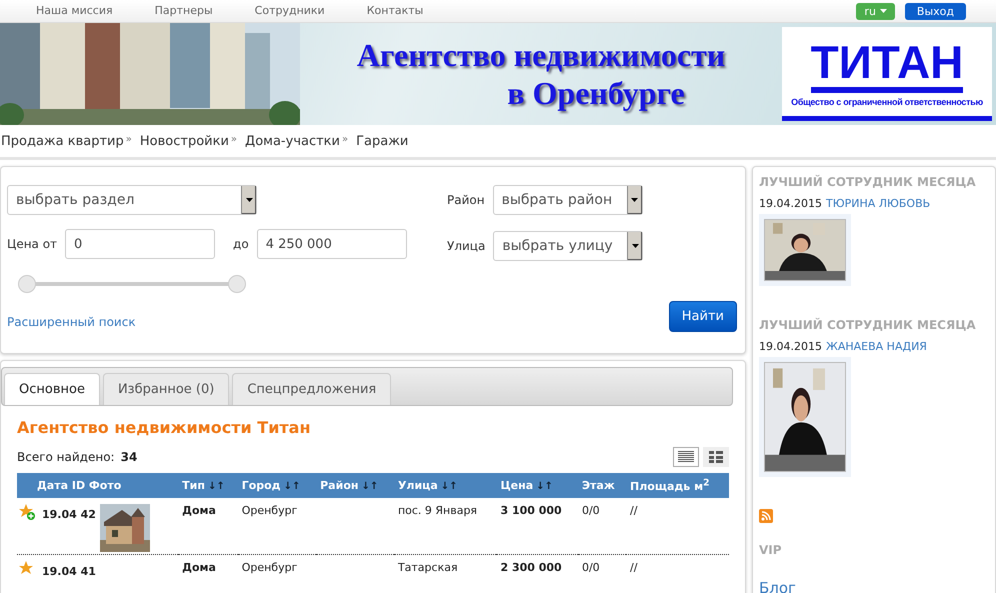  What do you see at coordinates (875, 11) in the screenshot?
I see `language-button: ru` at bounding box center [875, 11].